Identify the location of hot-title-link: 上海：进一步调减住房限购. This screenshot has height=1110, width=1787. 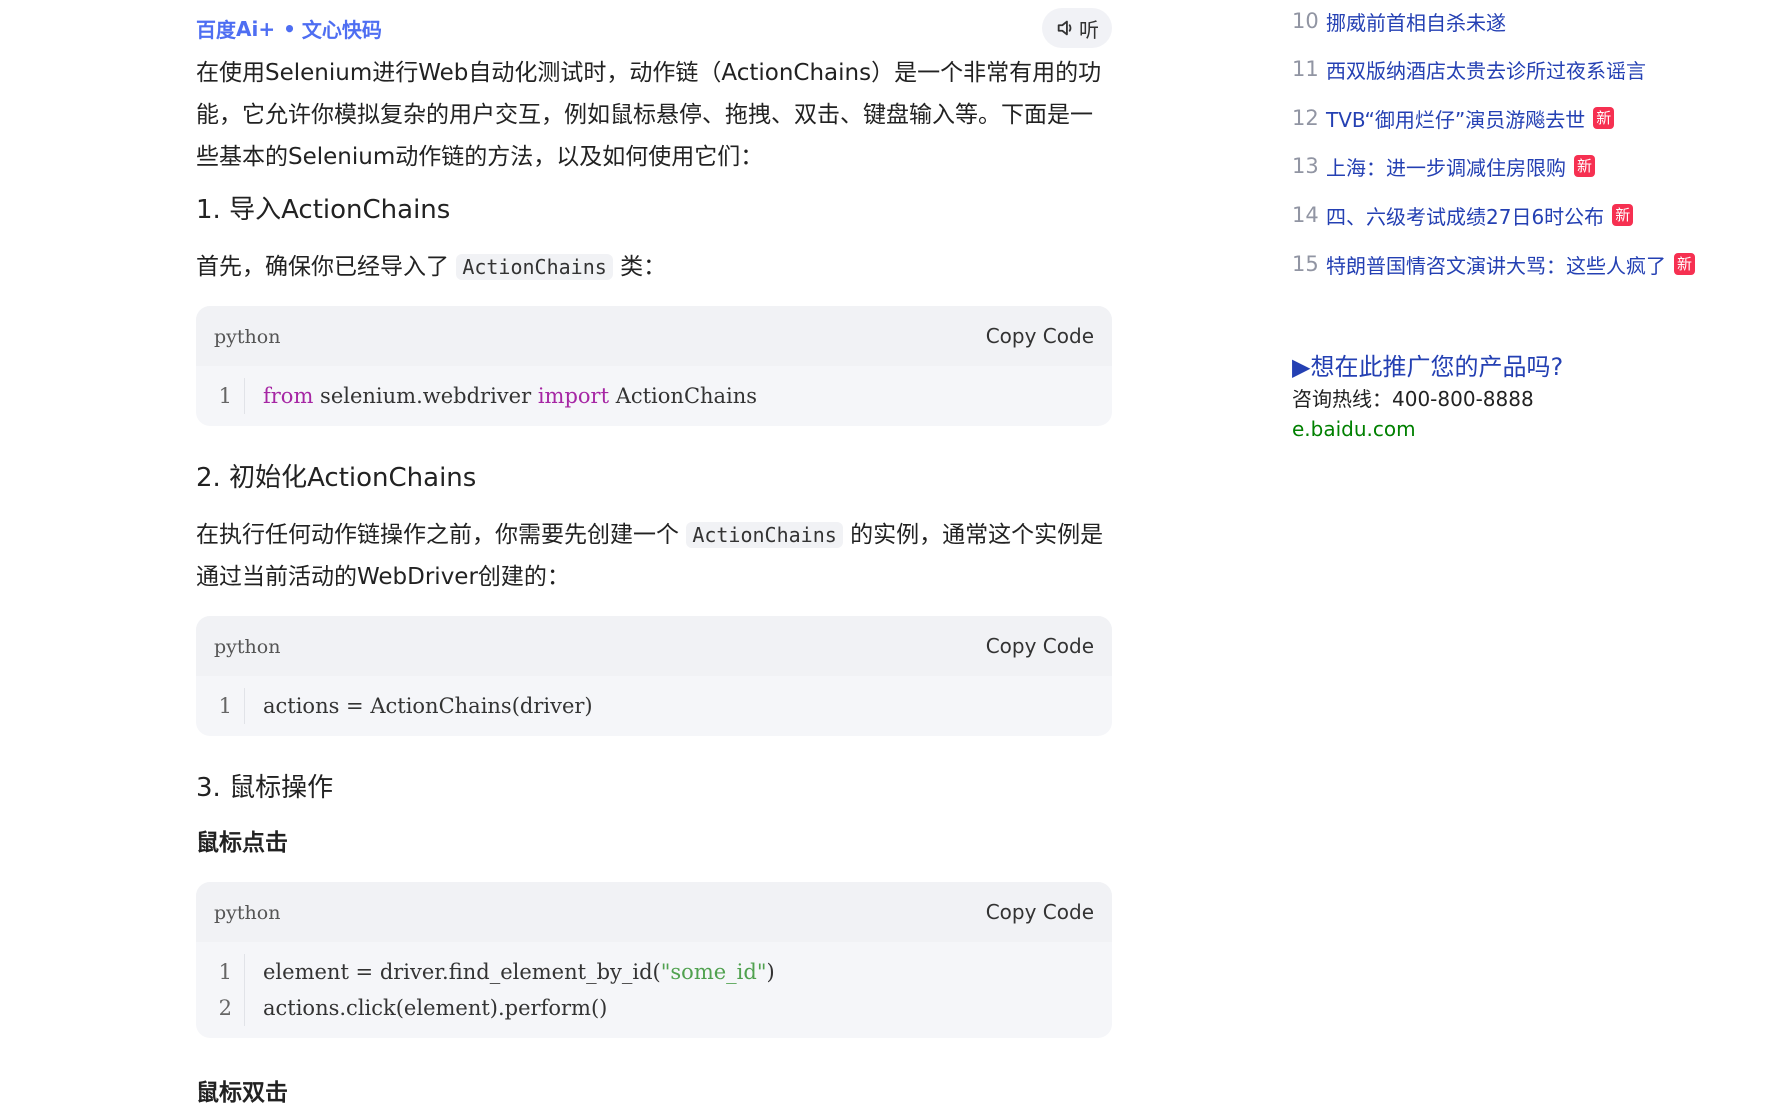
(1446, 166).